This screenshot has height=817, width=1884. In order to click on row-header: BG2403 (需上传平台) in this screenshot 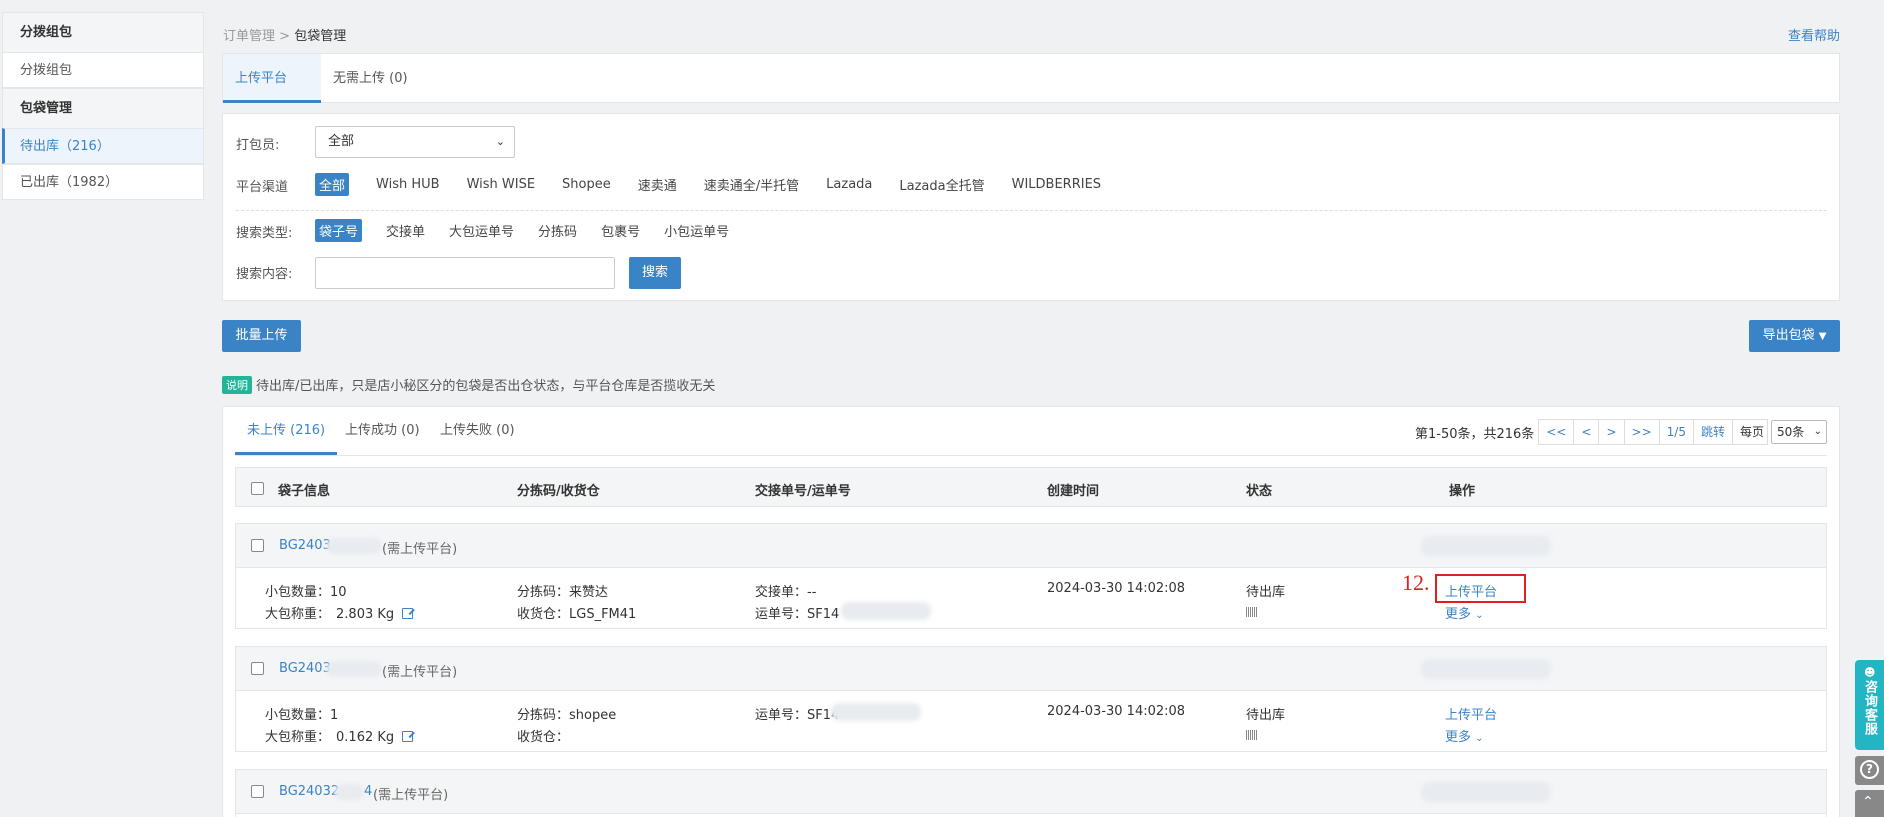, I will do `click(1031, 546)`.